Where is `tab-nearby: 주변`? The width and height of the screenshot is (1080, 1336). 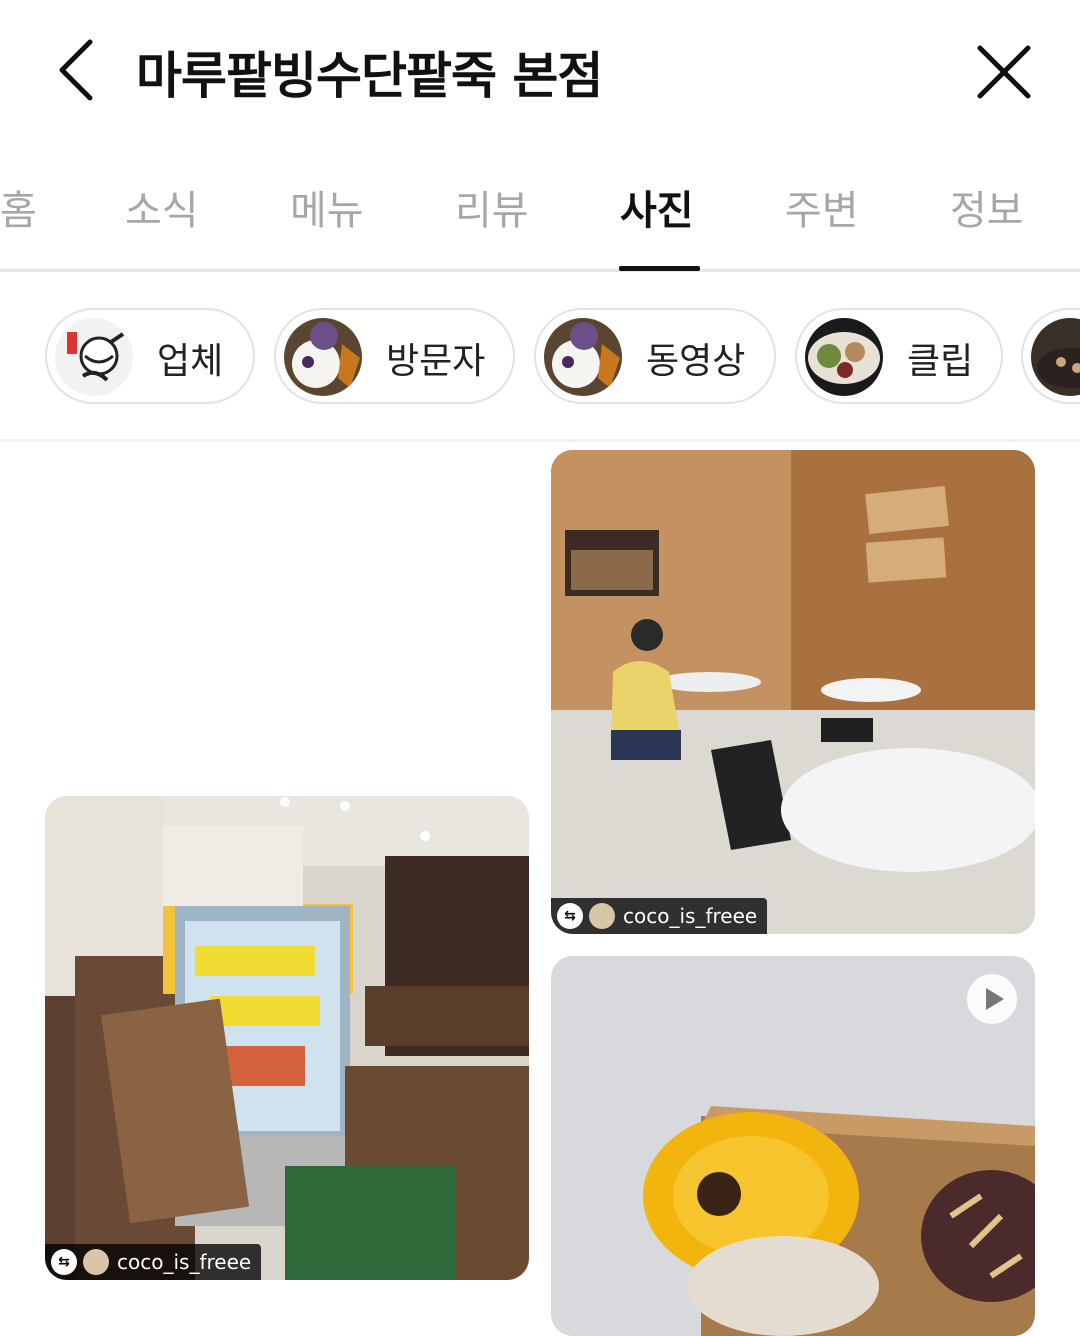
tab-nearby: 주변 is located at coordinates (822, 207).